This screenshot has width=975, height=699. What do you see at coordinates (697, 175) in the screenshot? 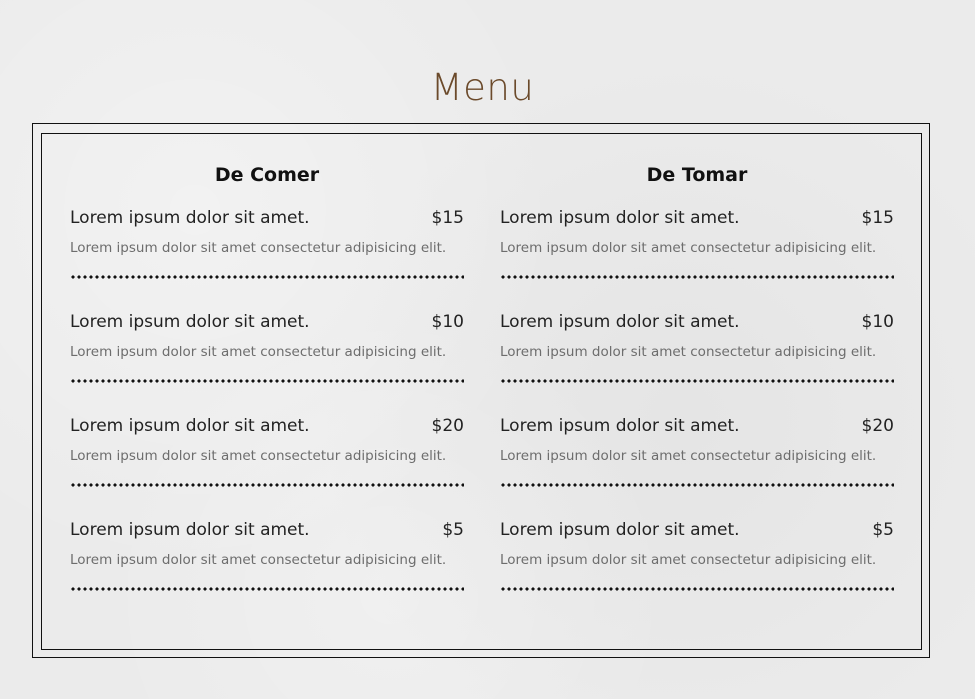
I see `column-title: De Tomar` at bounding box center [697, 175].